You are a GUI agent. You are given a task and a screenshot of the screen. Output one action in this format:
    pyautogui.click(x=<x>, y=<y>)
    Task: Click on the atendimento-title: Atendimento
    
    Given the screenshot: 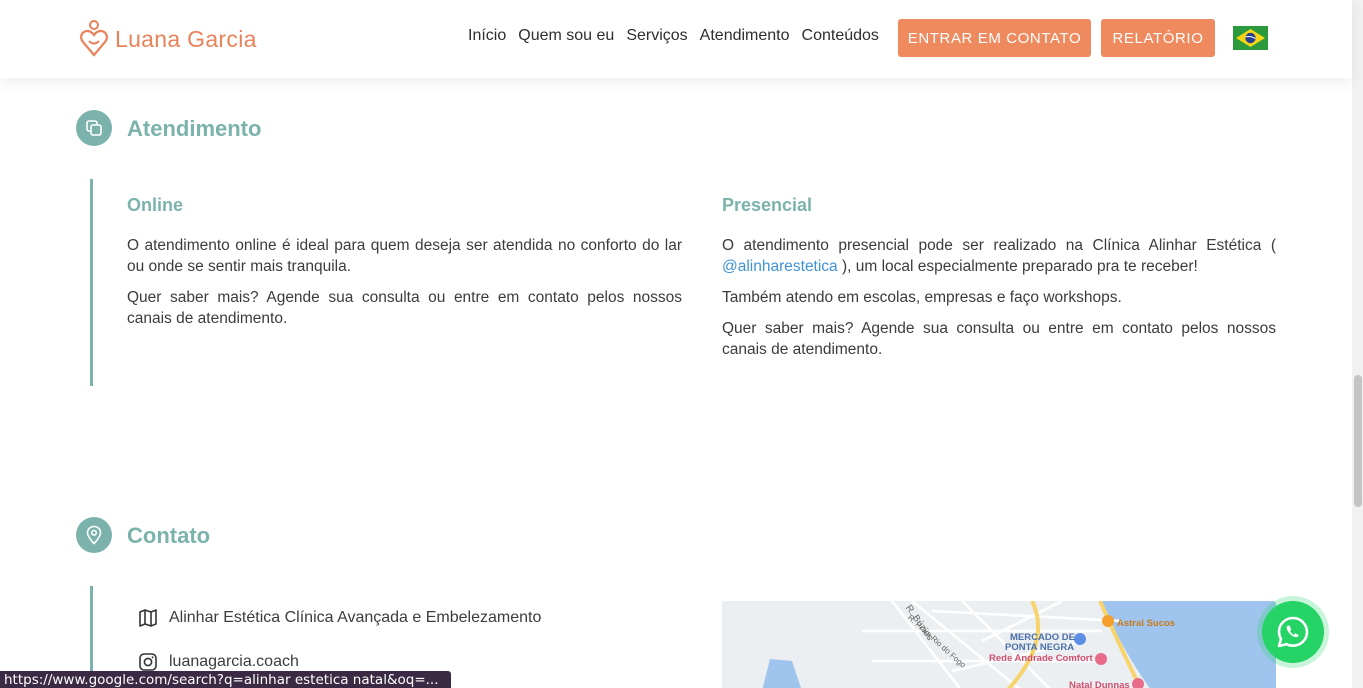 What is the action you would take?
    pyautogui.click(x=194, y=128)
    